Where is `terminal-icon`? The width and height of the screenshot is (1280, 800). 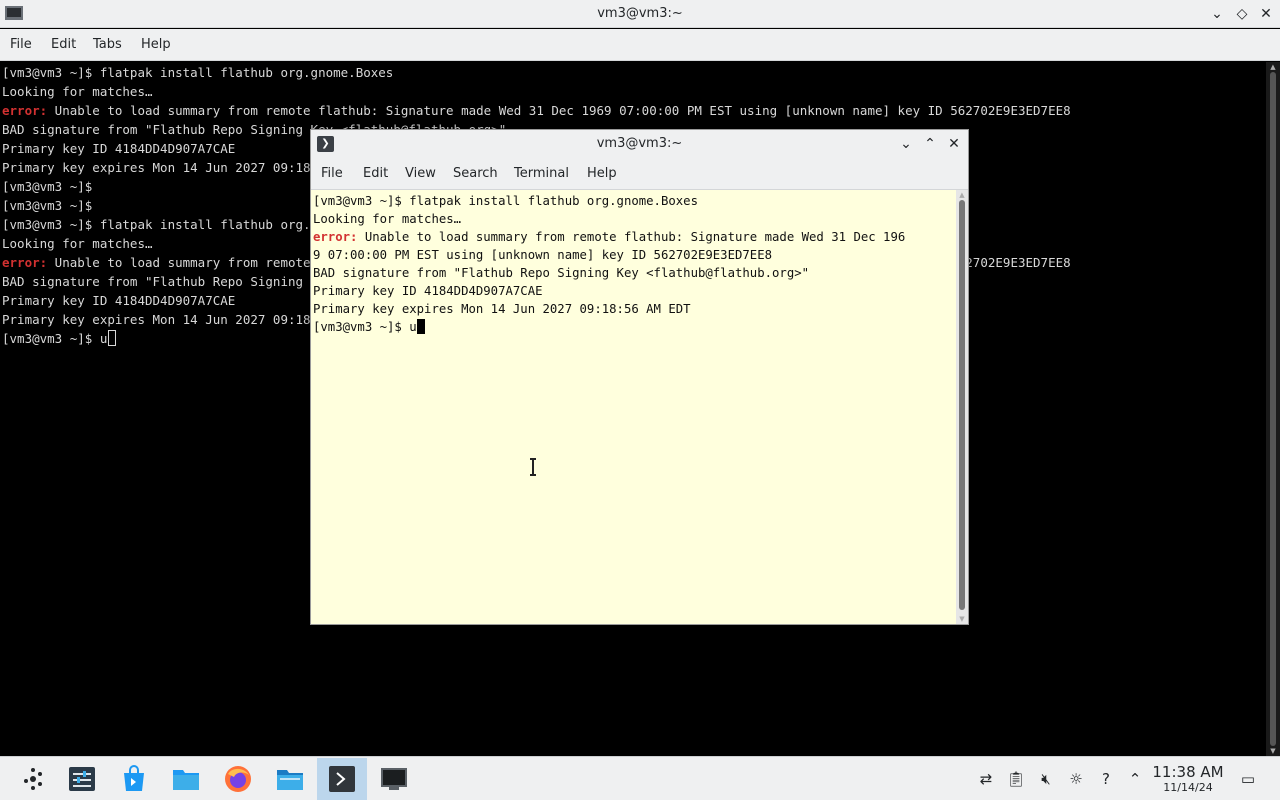 terminal-icon is located at coordinates (342, 779).